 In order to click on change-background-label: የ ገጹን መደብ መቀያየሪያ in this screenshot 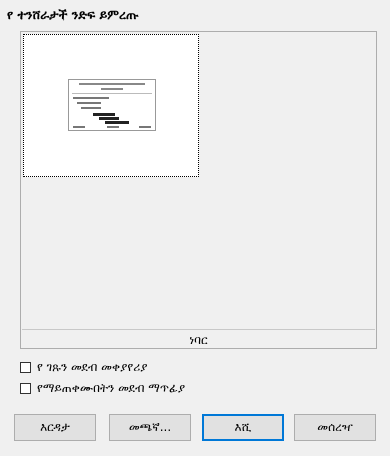, I will do `click(92, 367)`.